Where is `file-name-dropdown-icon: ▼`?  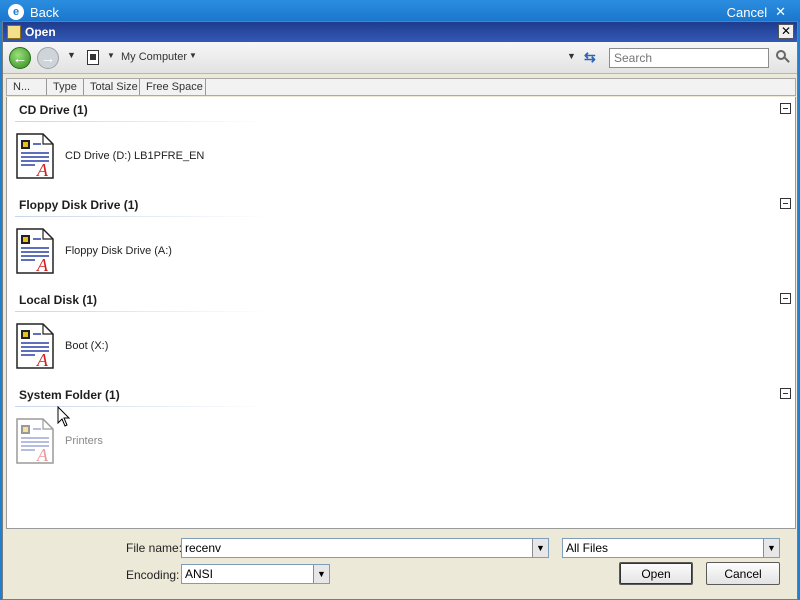 file-name-dropdown-icon: ▼ is located at coordinates (540, 548).